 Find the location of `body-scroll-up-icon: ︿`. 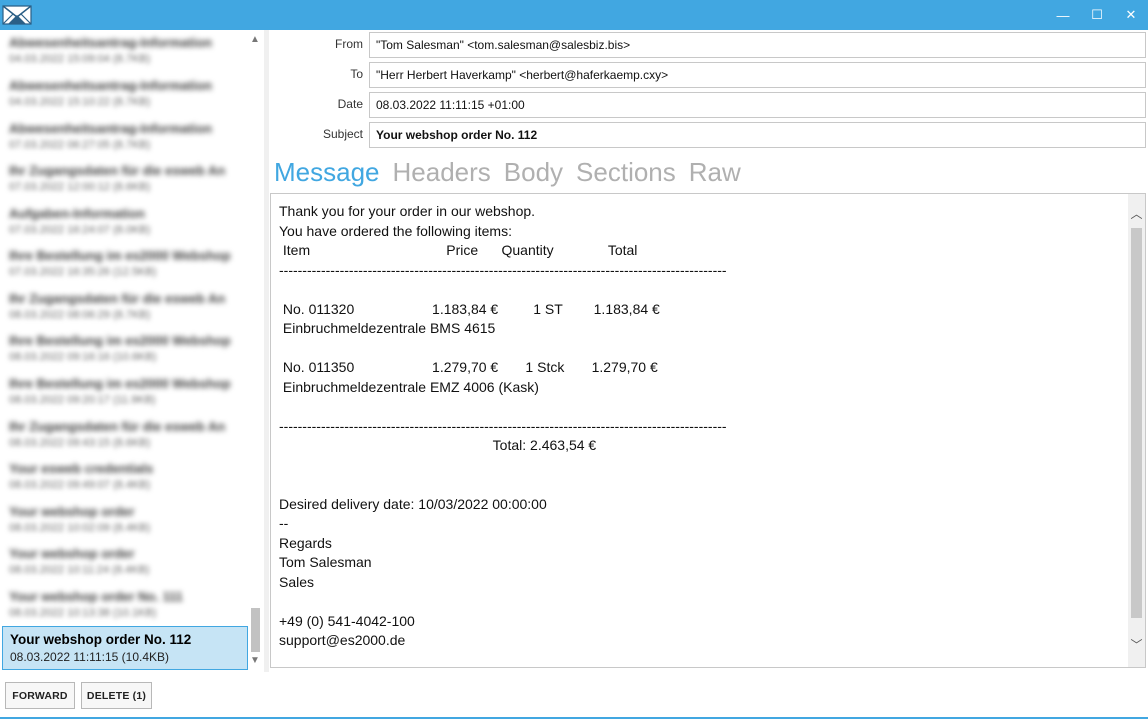

body-scroll-up-icon: ︿ is located at coordinates (1136, 214).